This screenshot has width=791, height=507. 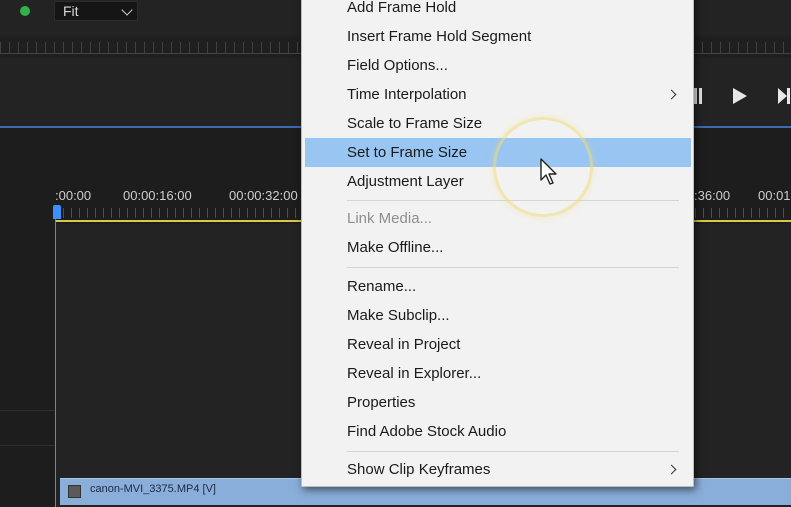 I want to click on menu-item-label: Show Clip Keyframes, so click(x=419, y=469).